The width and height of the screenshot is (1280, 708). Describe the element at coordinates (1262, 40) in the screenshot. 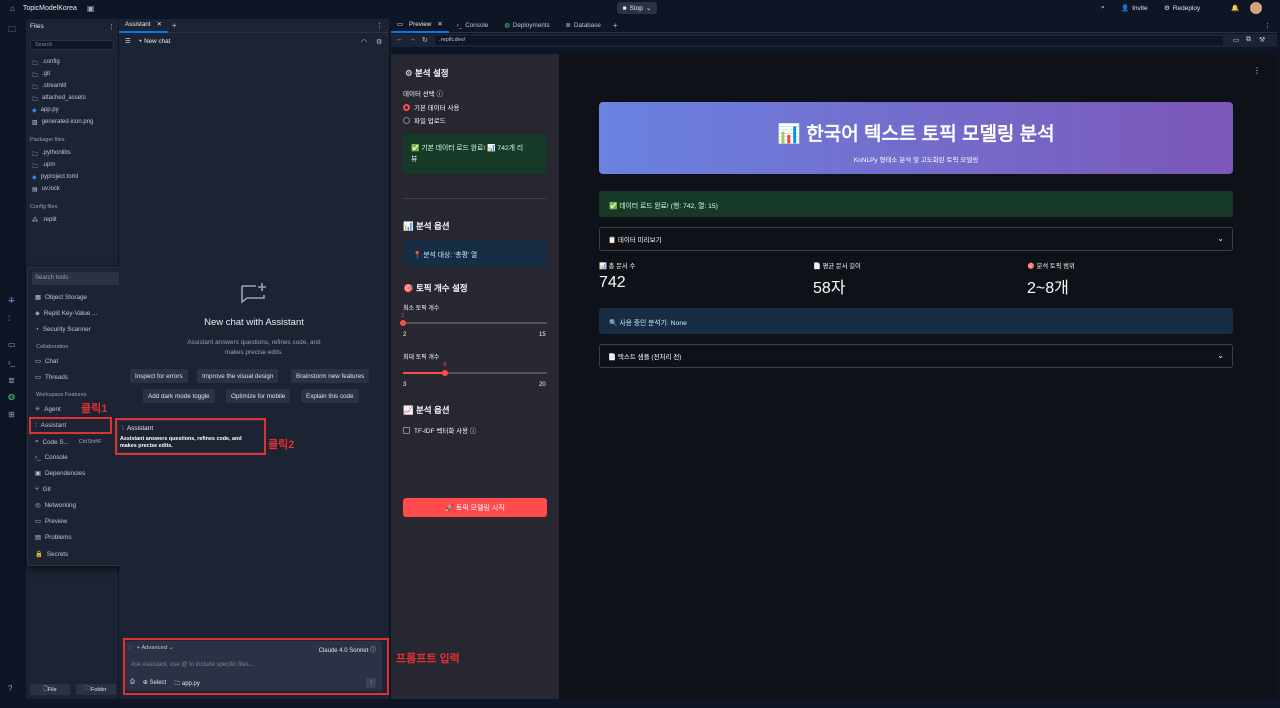

I see `tools-icon: ⚒` at that location.